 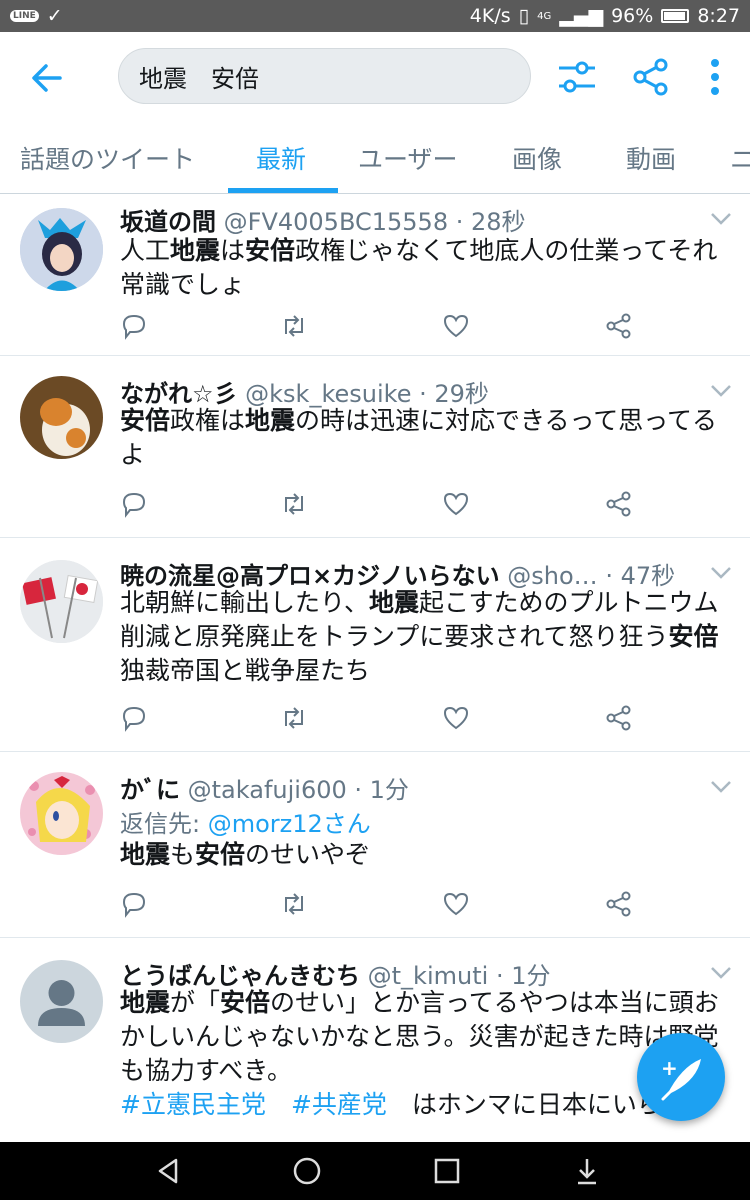 I want to click on check-icon: ✓, so click(x=54, y=16).